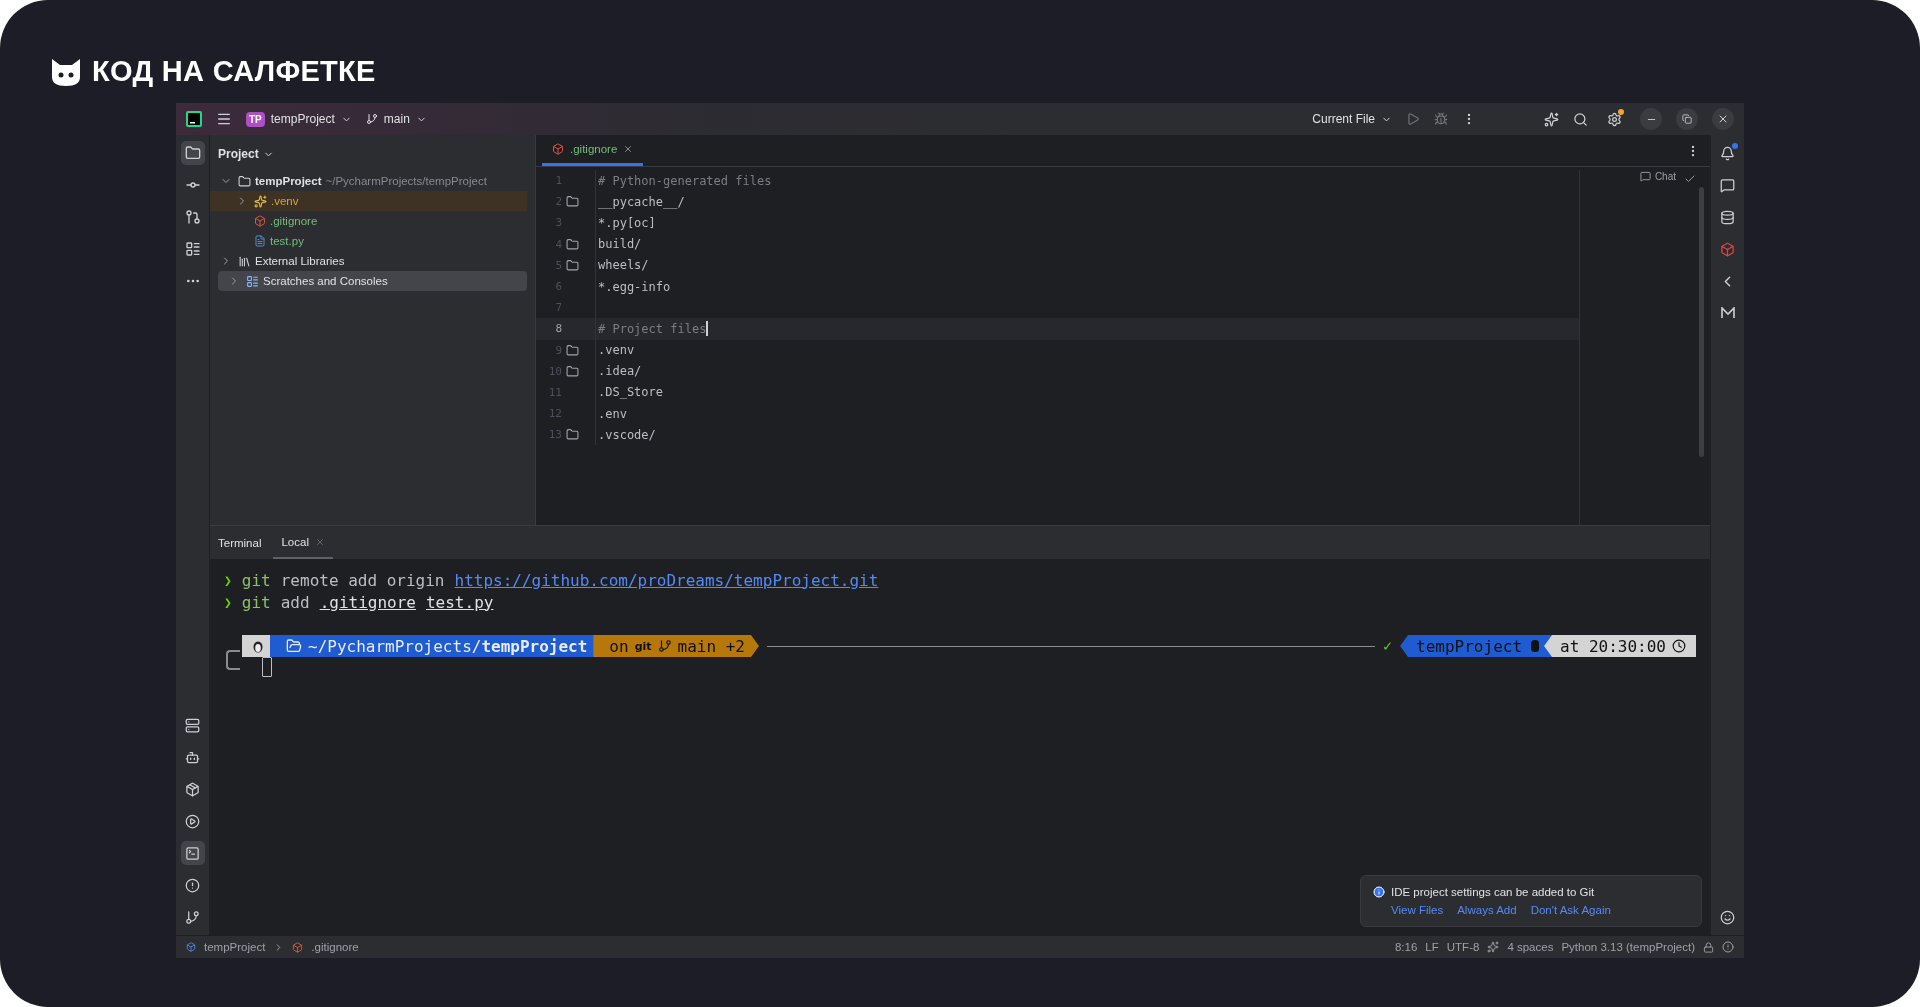 The width and height of the screenshot is (1920, 1007). What do you see at coordinates (1613, 646) in the screenshot?
I see `prompt-time: at 20:30:00` at bounding box center [1613, 646].